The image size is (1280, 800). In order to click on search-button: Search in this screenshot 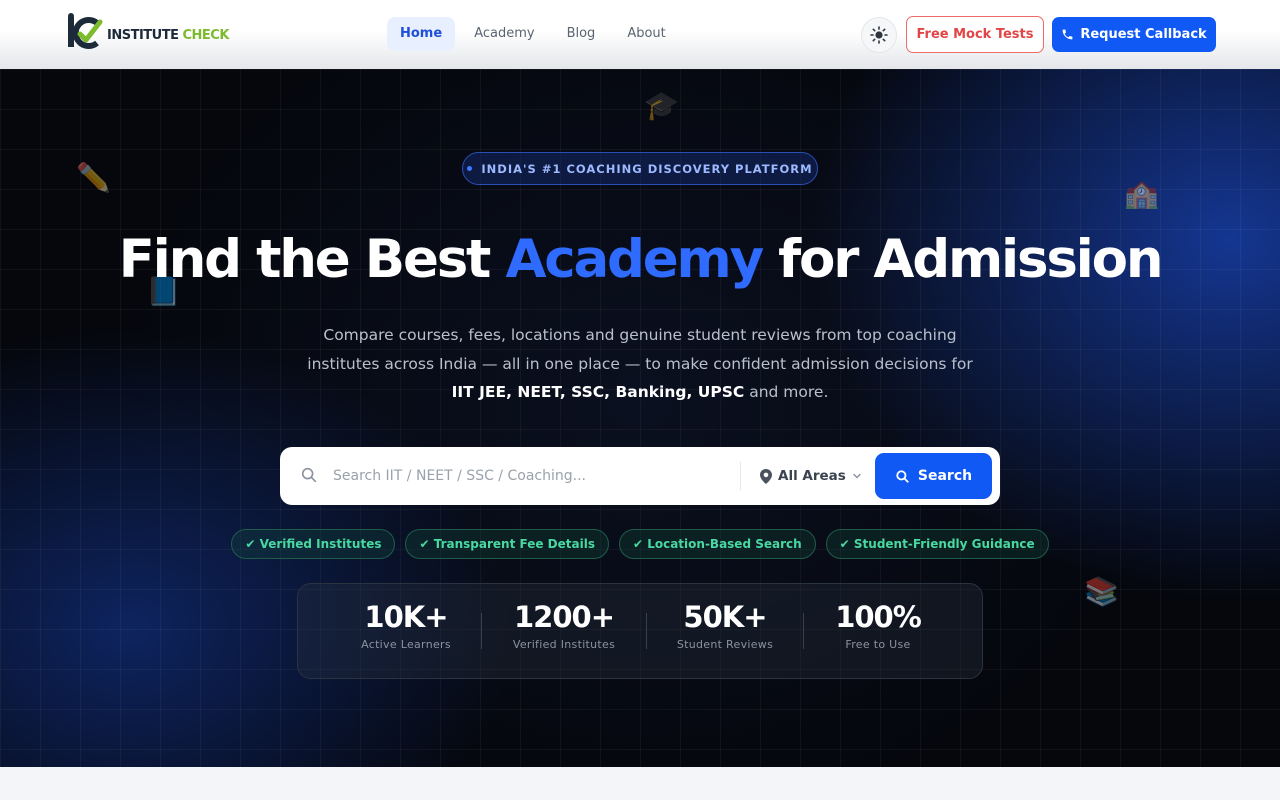, I will do `click(933, 476)`.